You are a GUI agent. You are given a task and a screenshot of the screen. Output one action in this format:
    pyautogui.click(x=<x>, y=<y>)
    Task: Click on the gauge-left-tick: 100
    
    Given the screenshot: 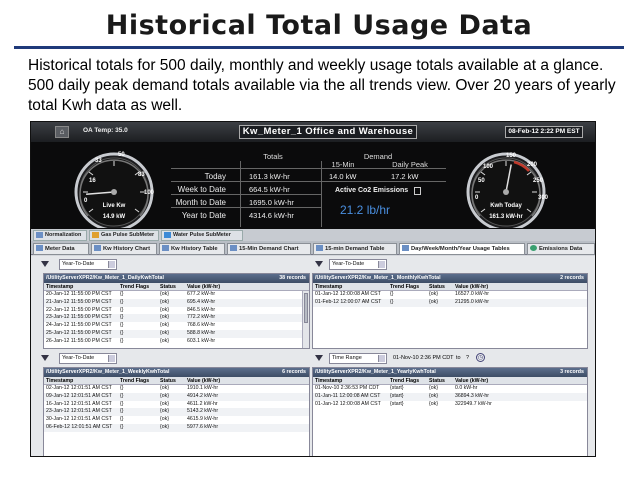 What is the action you would take?
    pyautogui.click(x=149, y=193)
    